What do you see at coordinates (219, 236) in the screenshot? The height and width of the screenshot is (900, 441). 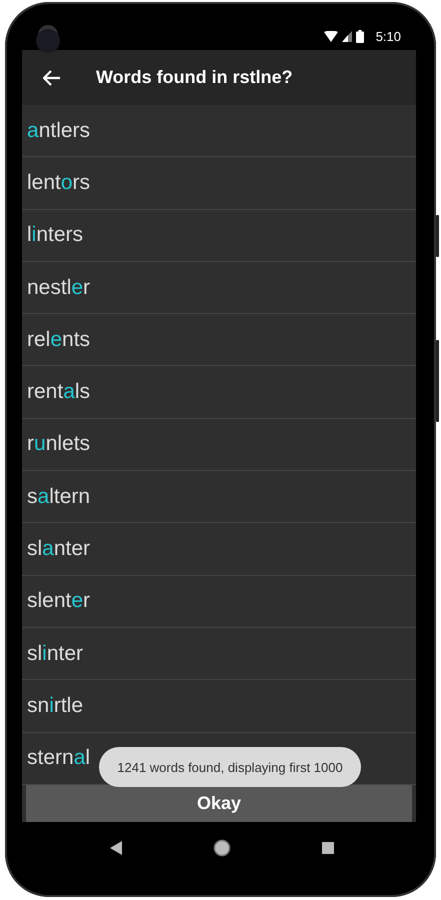 I see `word-item: linters` at bounding box center [219, 236].